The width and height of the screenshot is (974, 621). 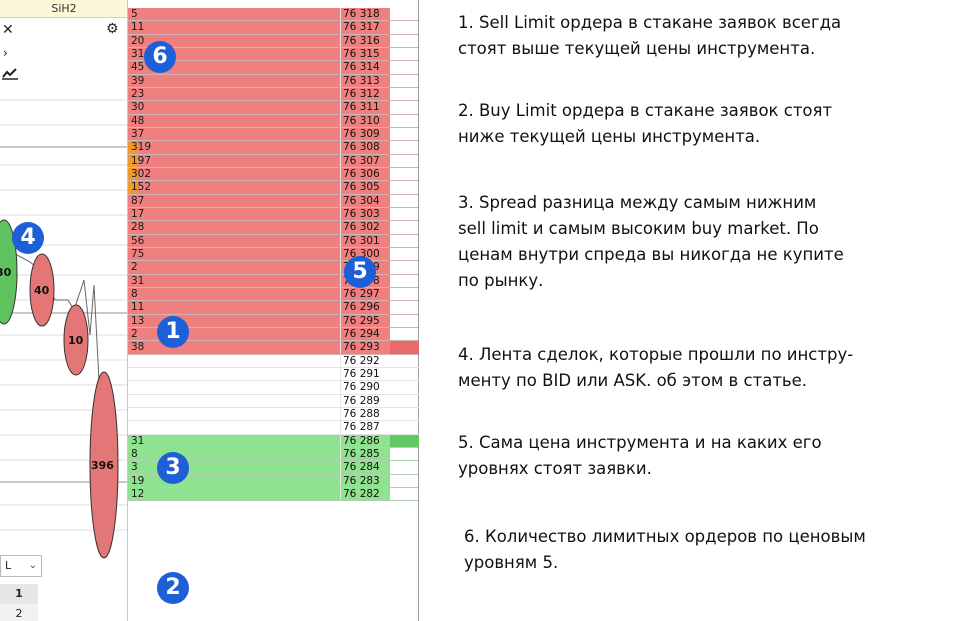 I want to click on price-cell: 76 317, so click(x=365, y=27).